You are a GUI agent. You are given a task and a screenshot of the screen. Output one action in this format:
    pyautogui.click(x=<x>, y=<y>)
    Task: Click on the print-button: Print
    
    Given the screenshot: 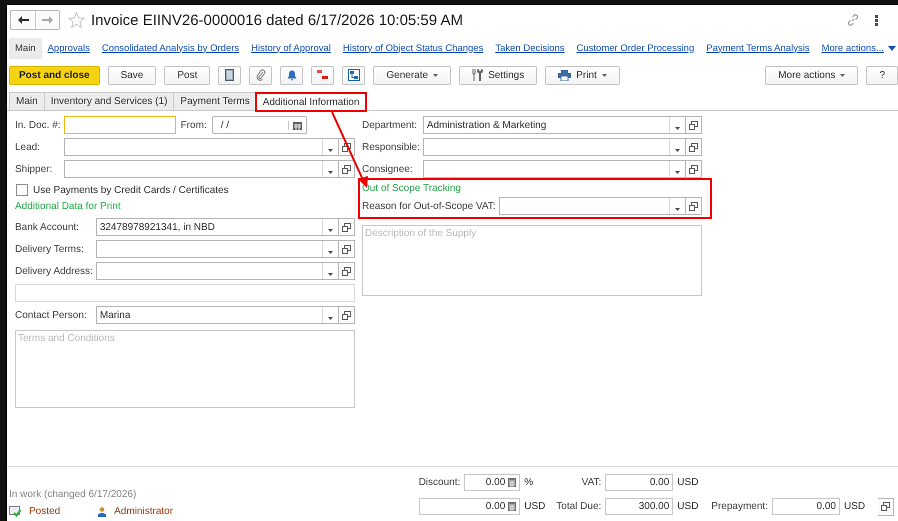 What is the action you would take?
    pyautogui.click(x=582, y=75)
    